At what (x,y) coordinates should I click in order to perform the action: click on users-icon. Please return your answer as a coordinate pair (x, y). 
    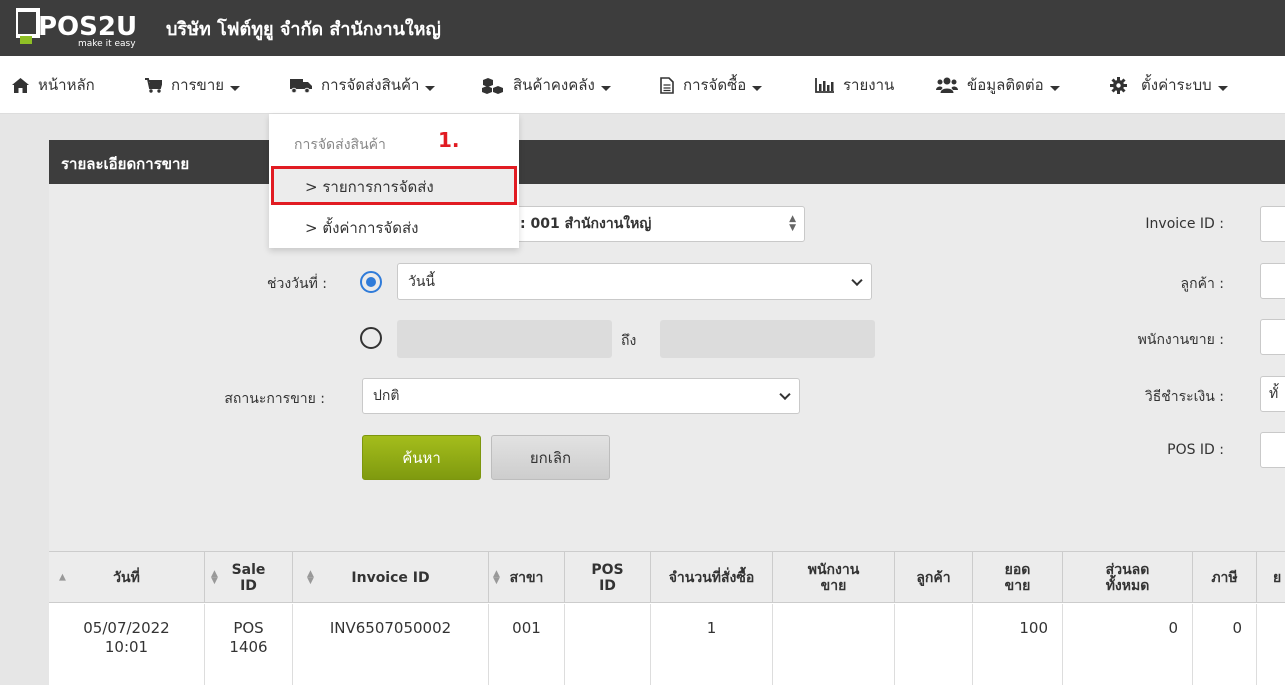
    Looking at the image, I should click on (947, 85).